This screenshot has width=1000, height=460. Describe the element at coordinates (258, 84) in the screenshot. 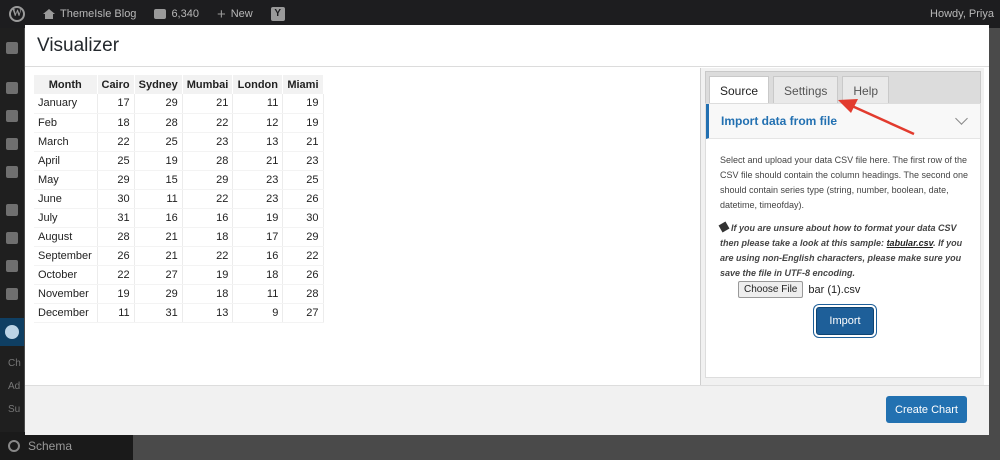

I see `column-header: London` at that location.